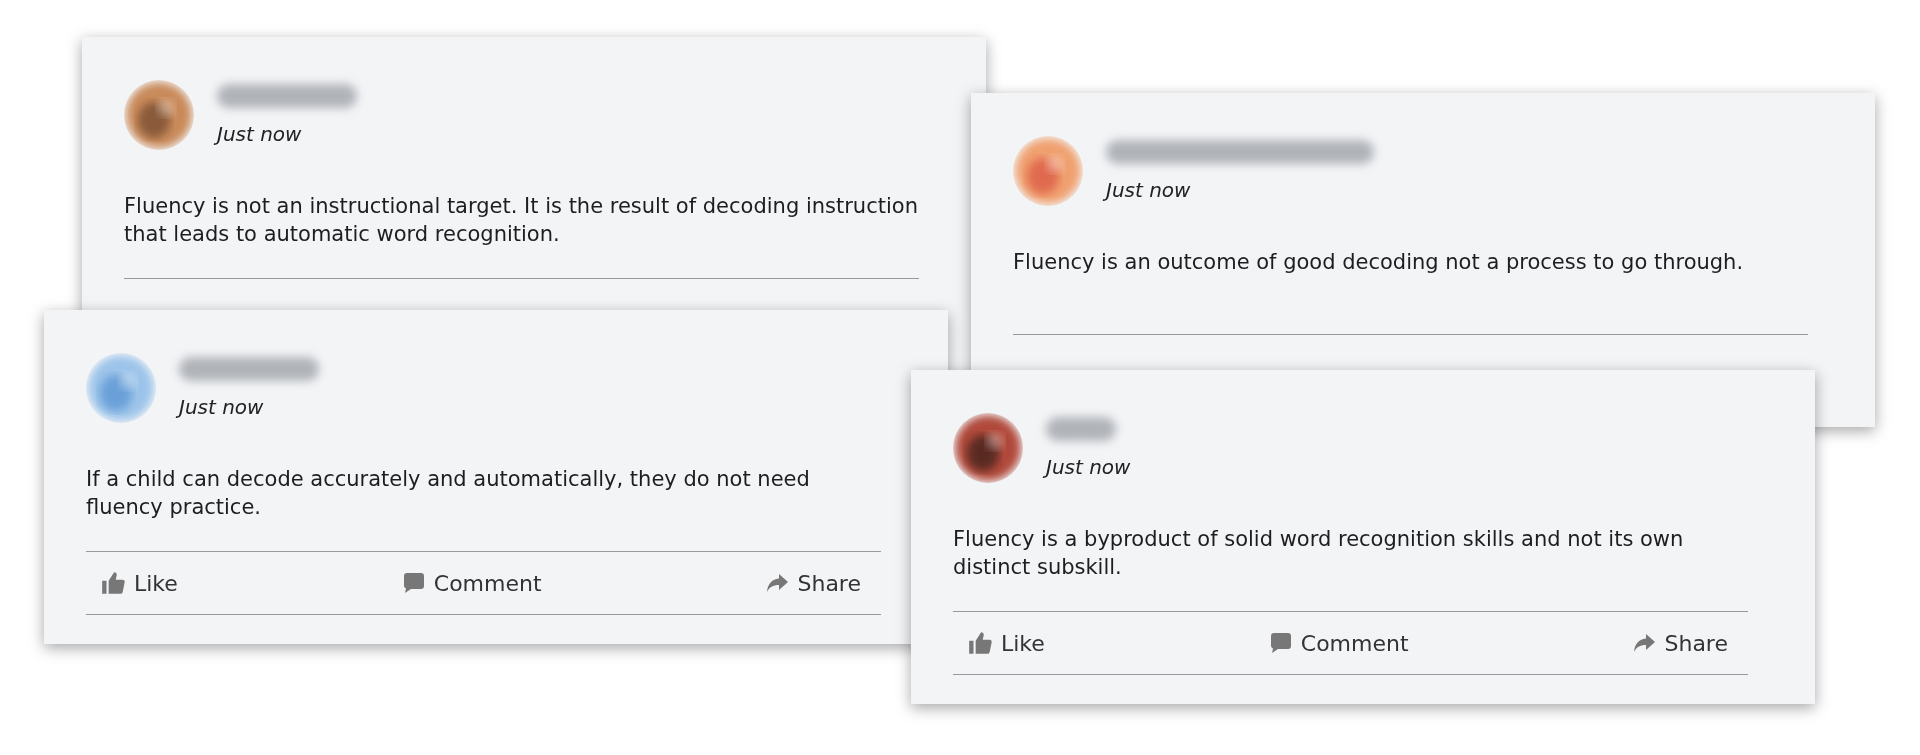  I want to click on blurred-name, so click(1081, 429).